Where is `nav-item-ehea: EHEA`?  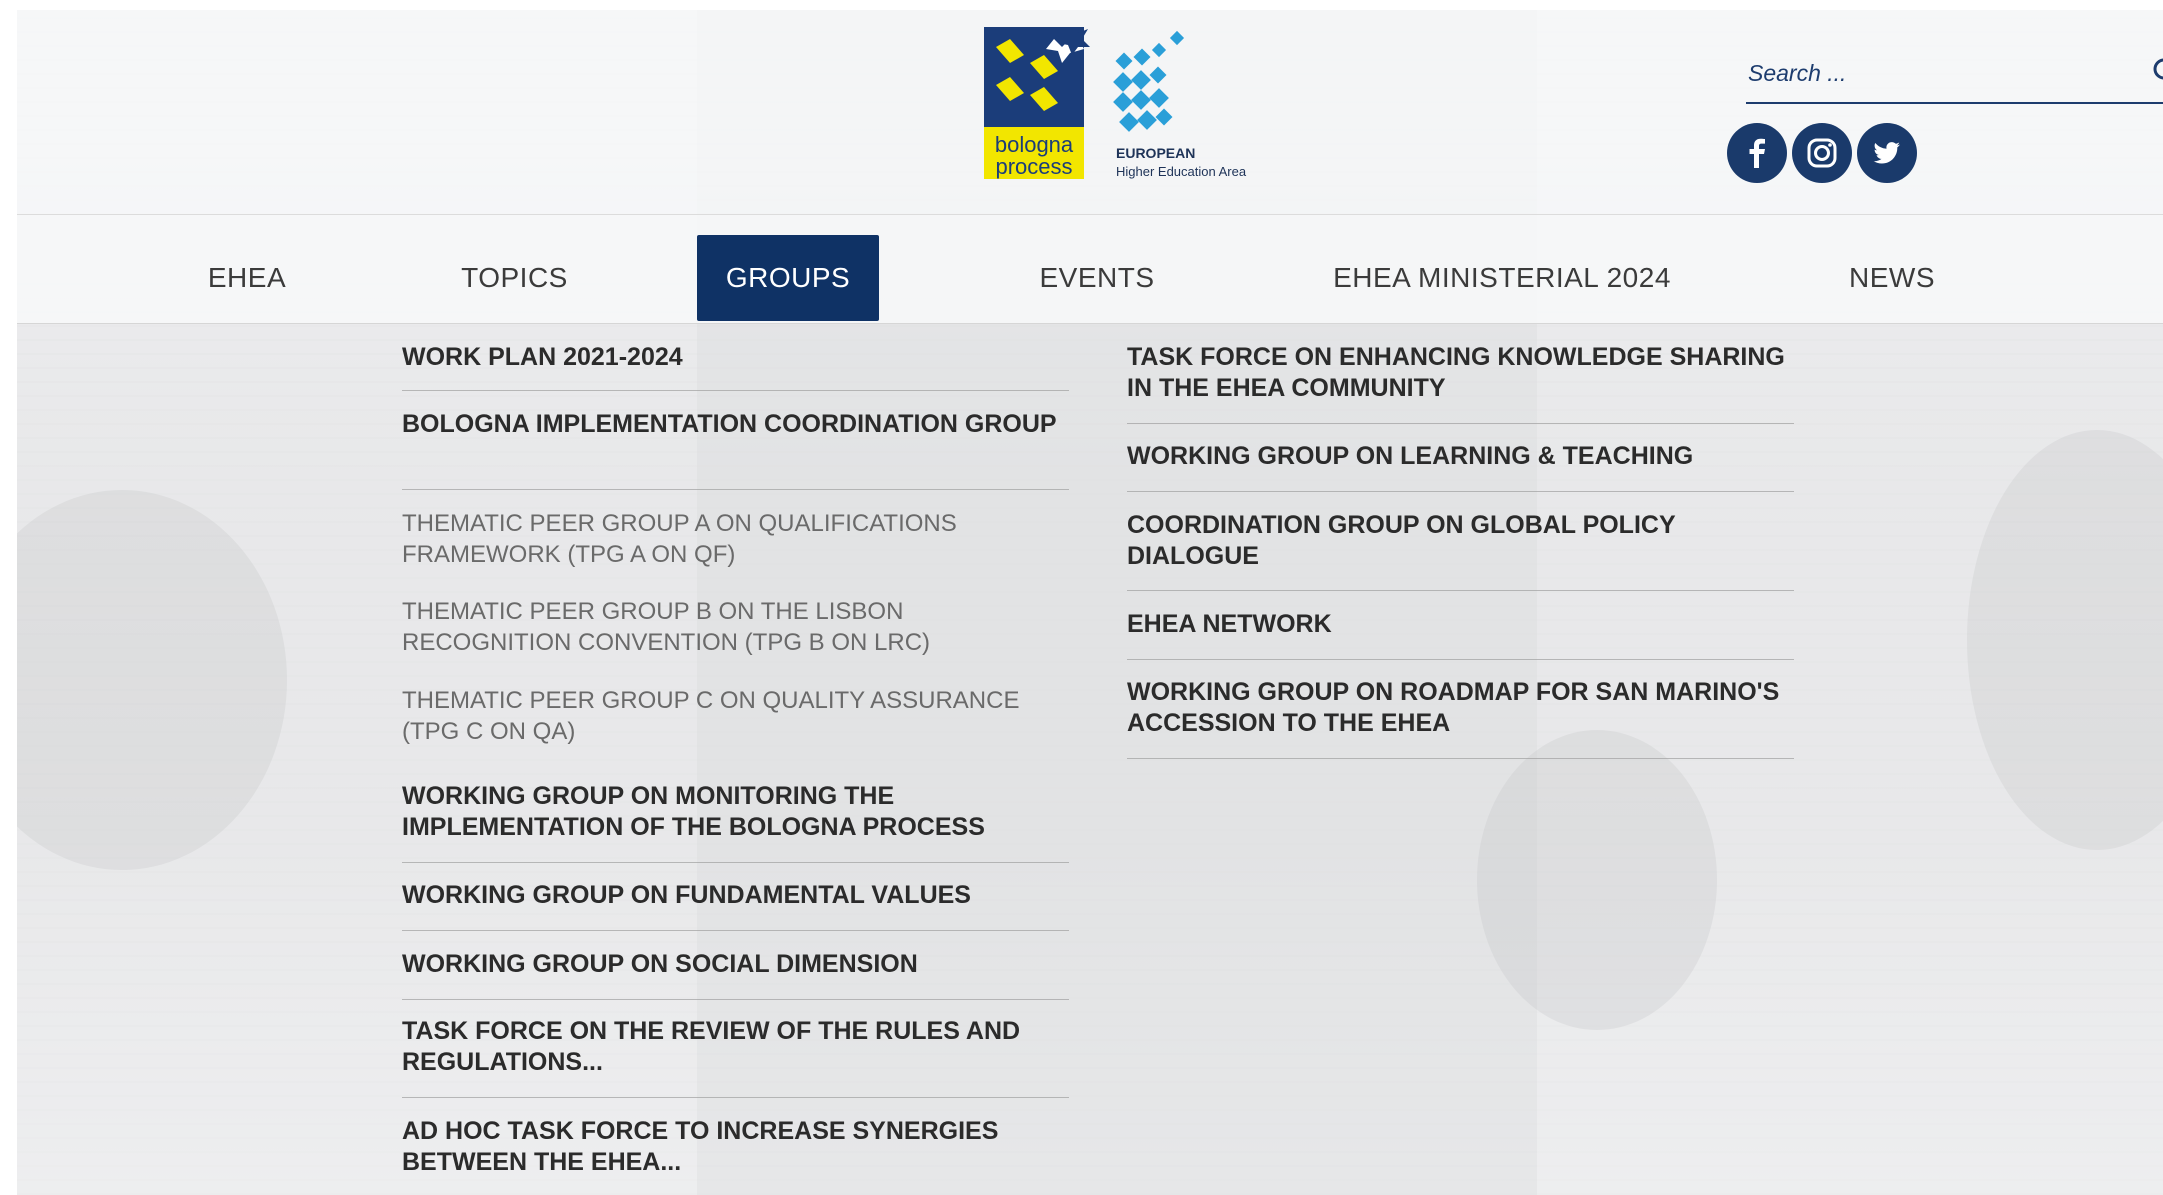
nav-item-ehea: EHEA is located at coordinates (247, 278).